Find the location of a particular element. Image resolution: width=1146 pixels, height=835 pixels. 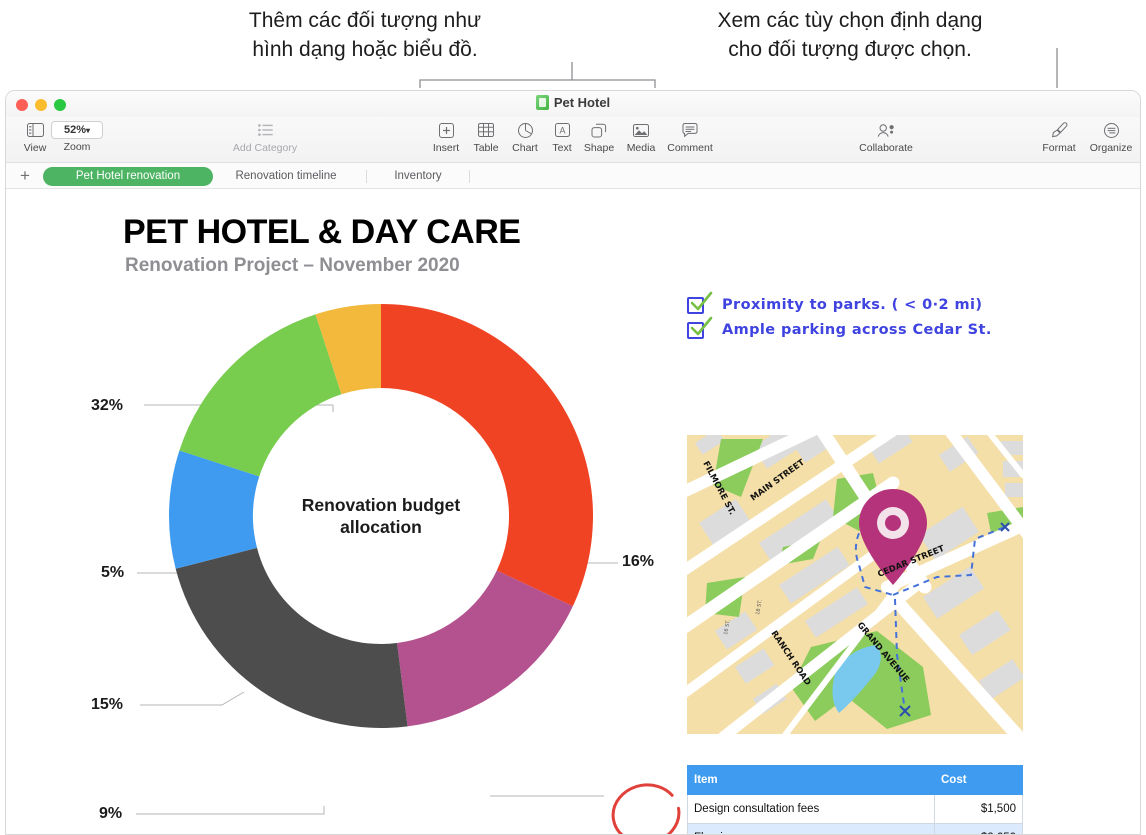

chevron-down-icon: ▾ is located at coordinates (88, 130).